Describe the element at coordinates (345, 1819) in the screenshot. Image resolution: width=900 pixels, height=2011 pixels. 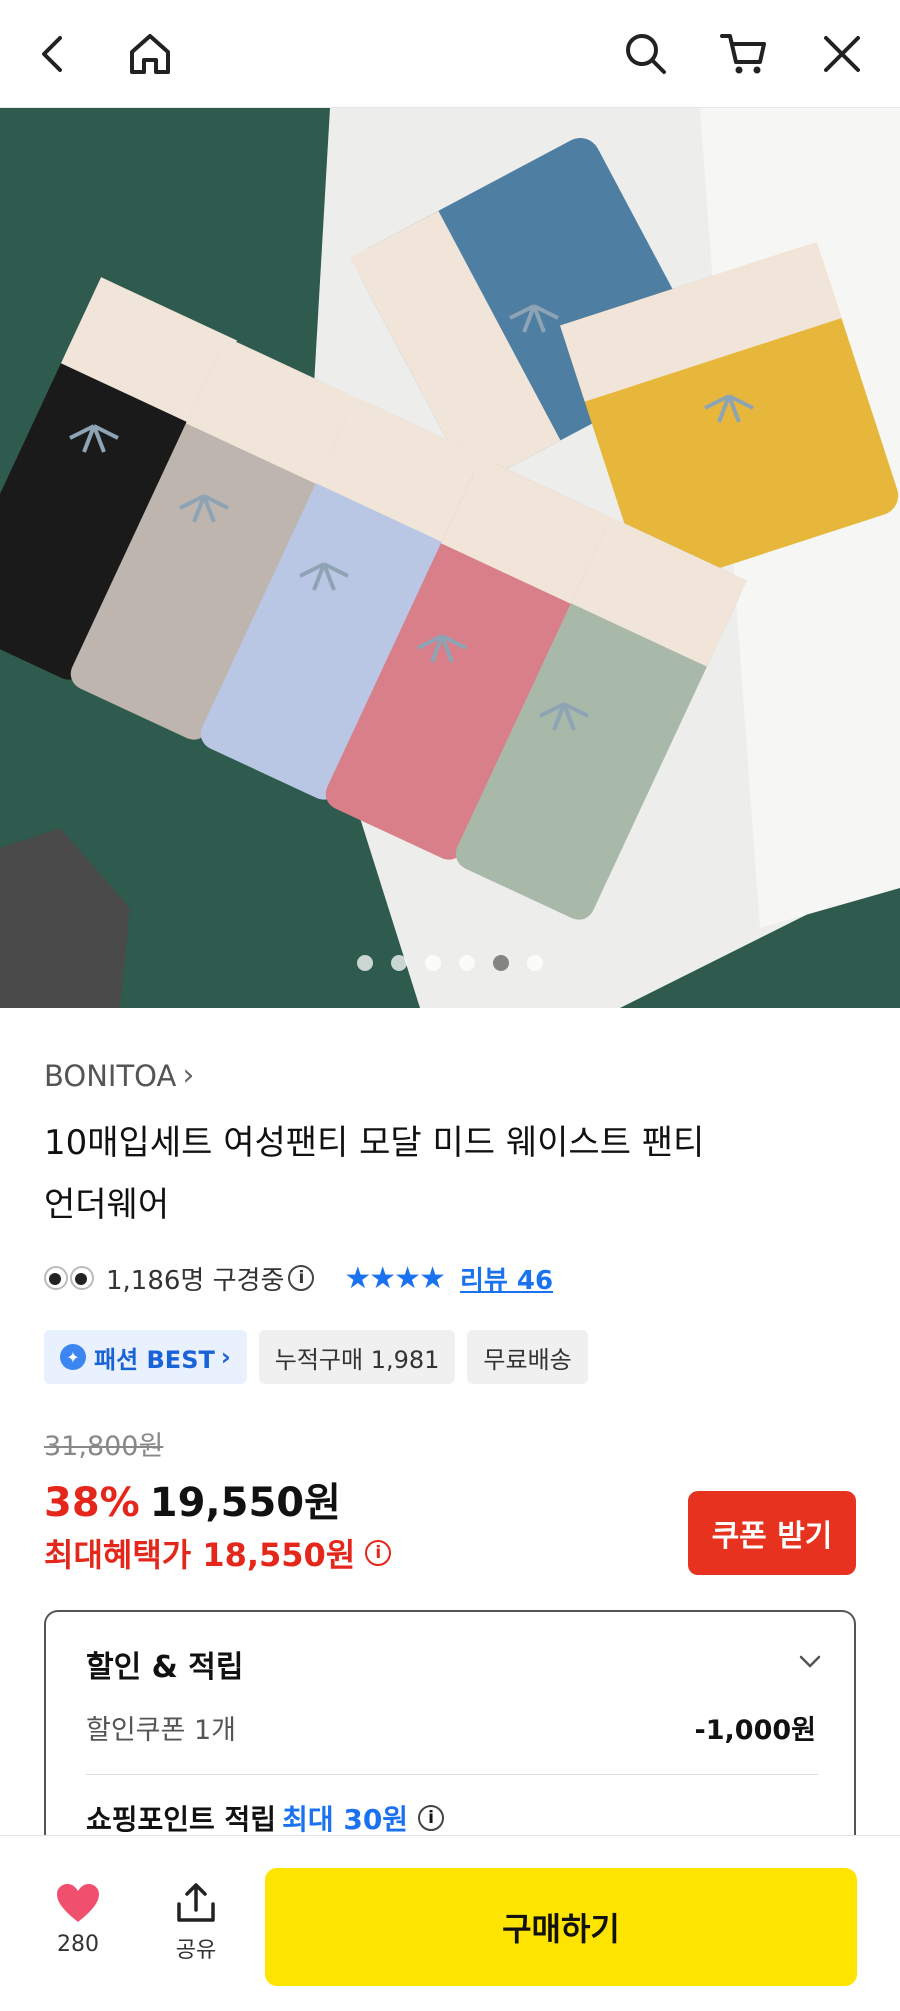
I see `shopping-points-value: 최대 30원` at that location.